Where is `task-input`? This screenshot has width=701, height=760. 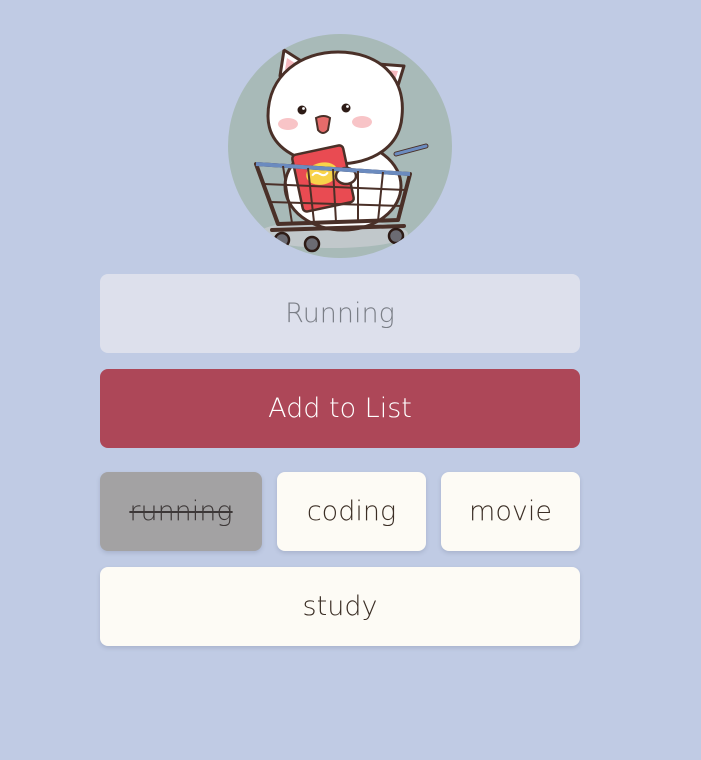
task-input is located at coordinates (340, 313).